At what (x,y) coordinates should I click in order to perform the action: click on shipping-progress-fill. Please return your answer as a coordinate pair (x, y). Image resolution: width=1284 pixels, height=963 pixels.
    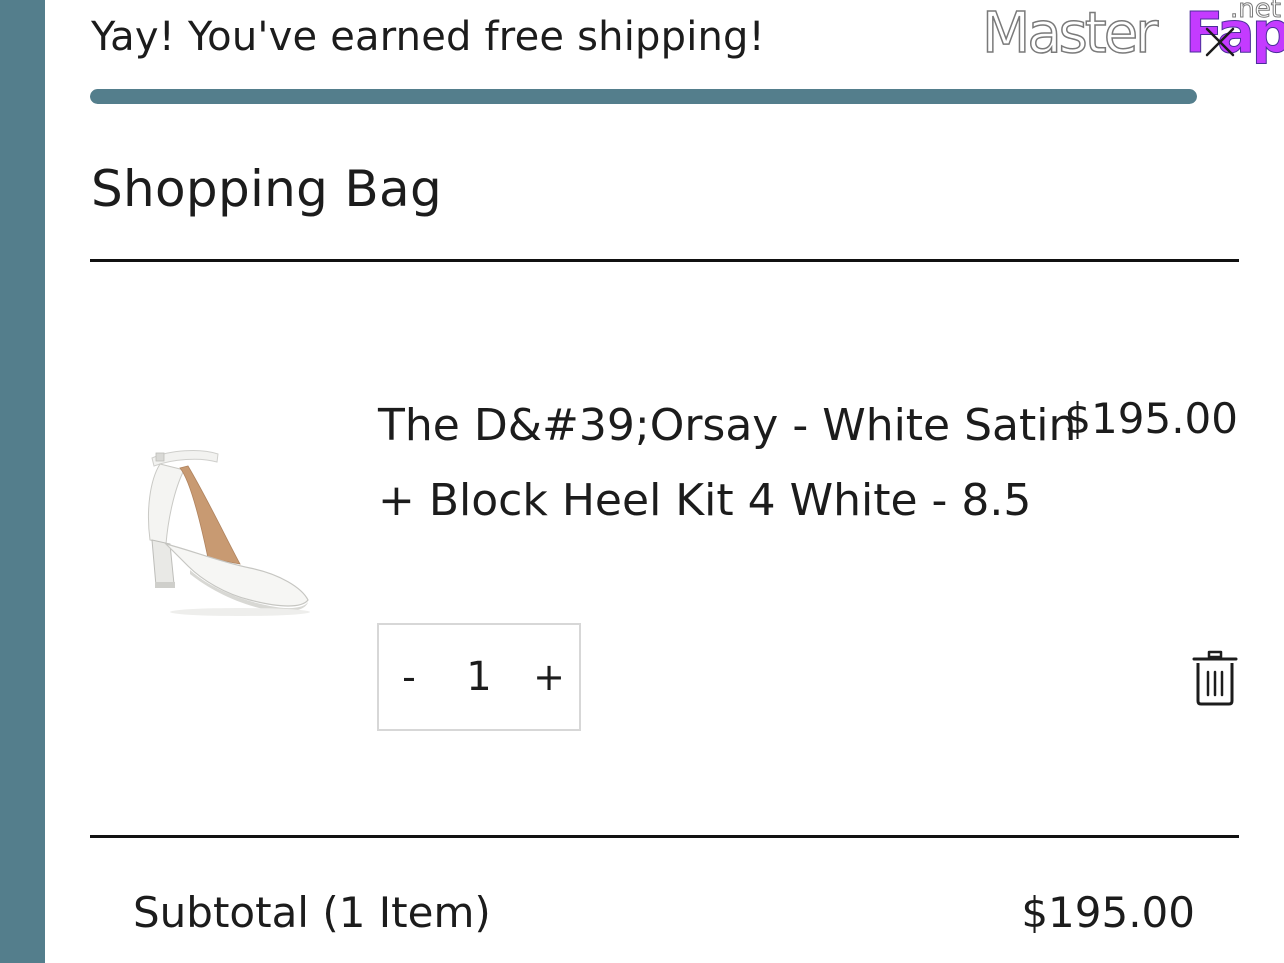
    Looking at the image, I should click on (643, 96).